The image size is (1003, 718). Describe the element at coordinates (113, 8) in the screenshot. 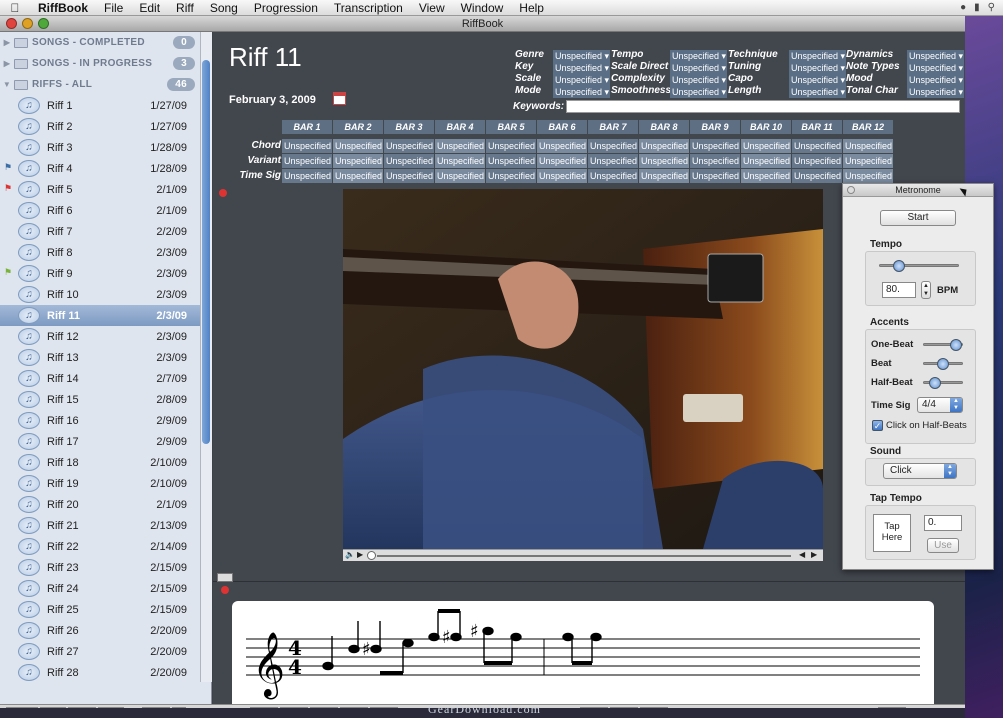

I see `menu-file: File` at that location.